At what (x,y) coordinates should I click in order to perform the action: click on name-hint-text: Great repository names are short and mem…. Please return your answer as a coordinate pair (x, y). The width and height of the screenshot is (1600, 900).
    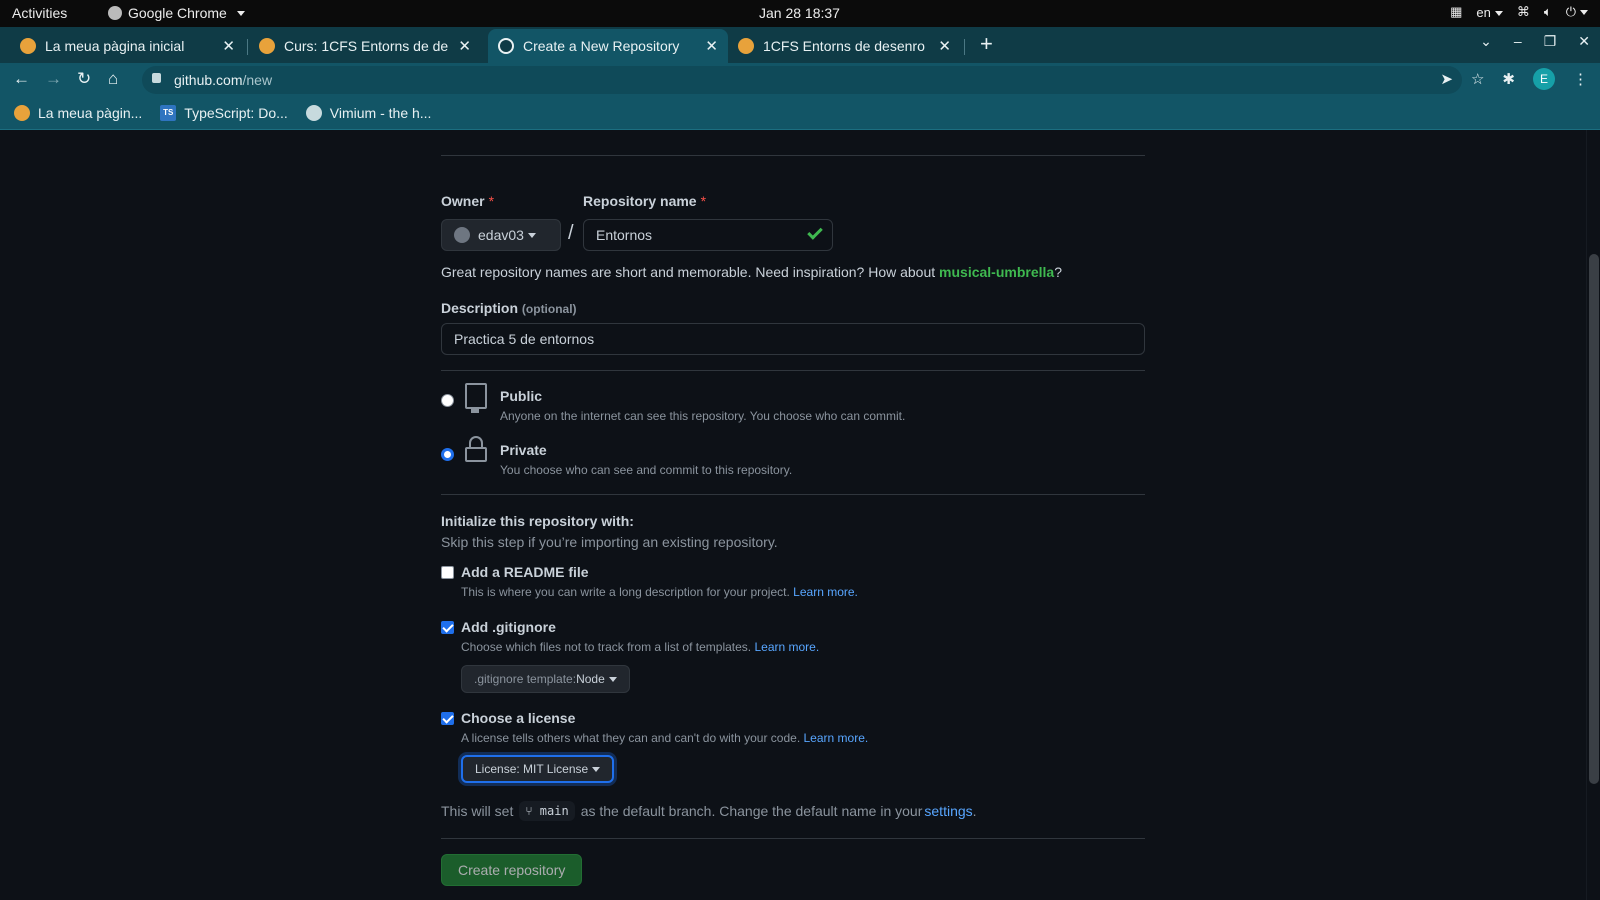
    Looking at the image, I should click on (690, 272).